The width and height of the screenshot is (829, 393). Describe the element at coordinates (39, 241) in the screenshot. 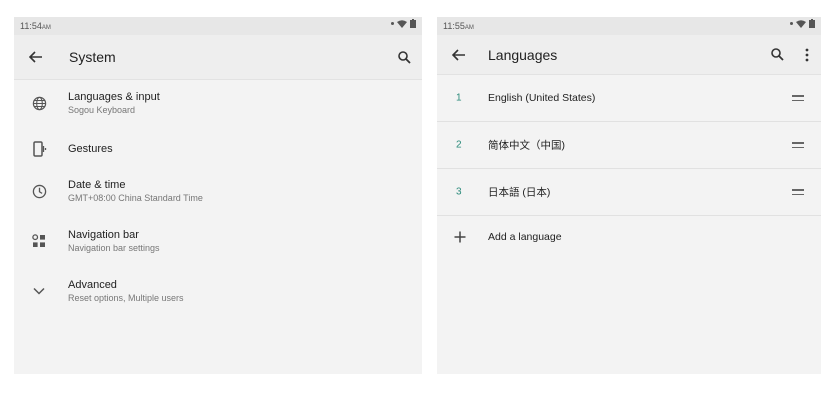

I see `navigation-bar-icon` at that location.